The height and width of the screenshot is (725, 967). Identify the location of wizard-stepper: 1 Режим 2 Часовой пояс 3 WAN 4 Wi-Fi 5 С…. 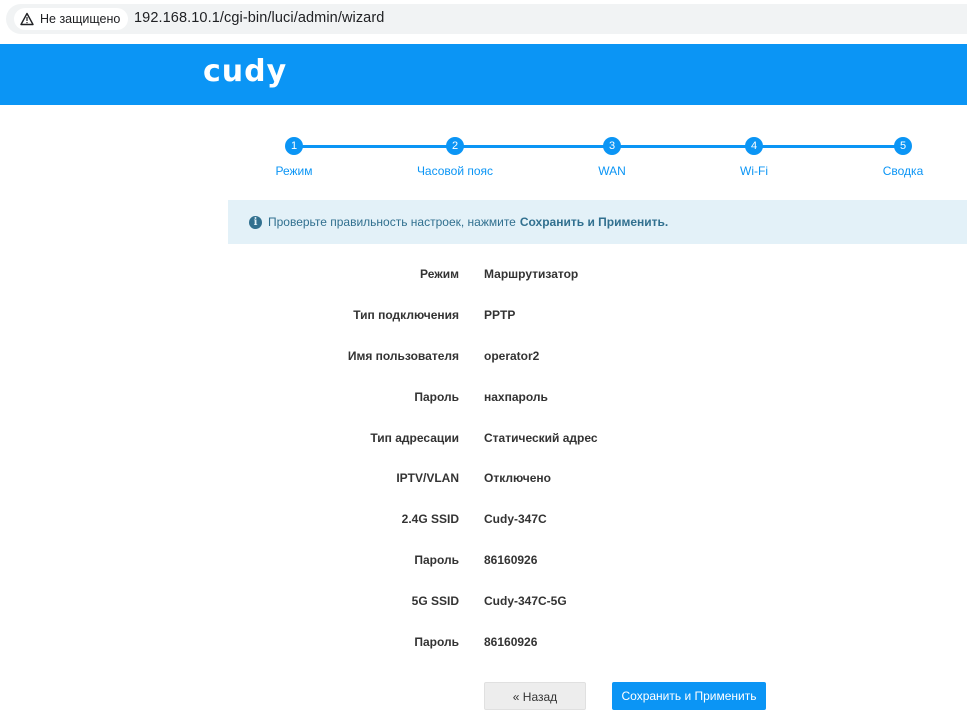
(597, 162).